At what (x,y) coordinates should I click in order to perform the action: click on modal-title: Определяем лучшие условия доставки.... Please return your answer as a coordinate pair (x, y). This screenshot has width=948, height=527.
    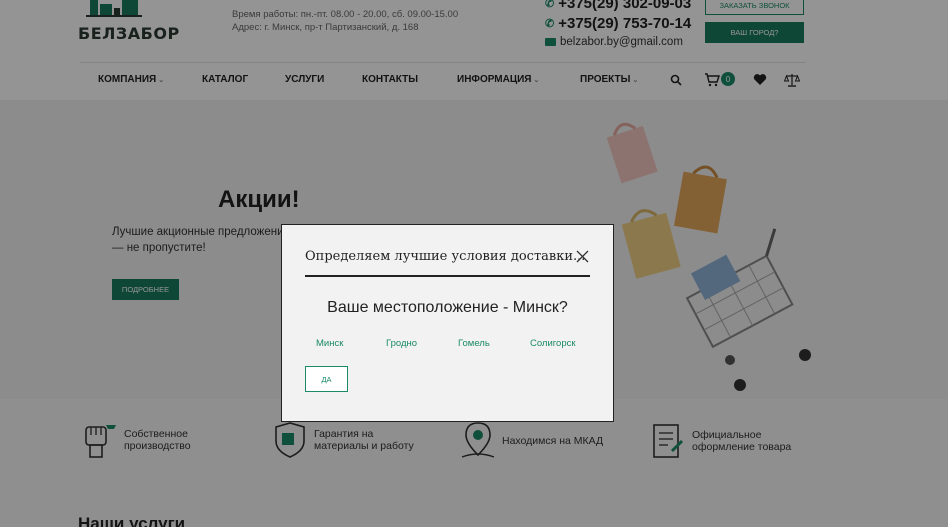
    Looking at the image, I should click on (445, 256).